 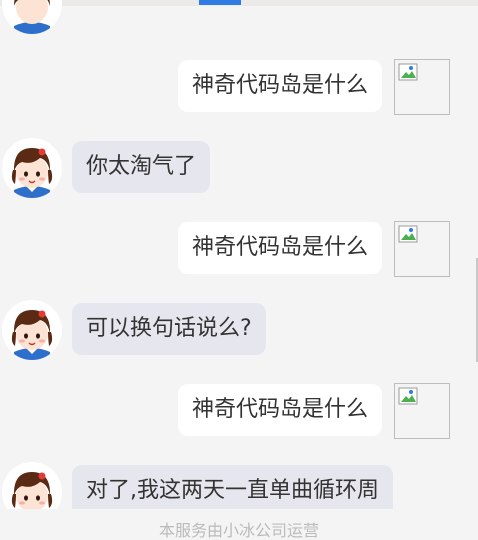 What do you see at coordinates (239, 524) in the screenshot?
I see `service-footer: 本服务由小冰公司运营` at bounding box center [239, 524].